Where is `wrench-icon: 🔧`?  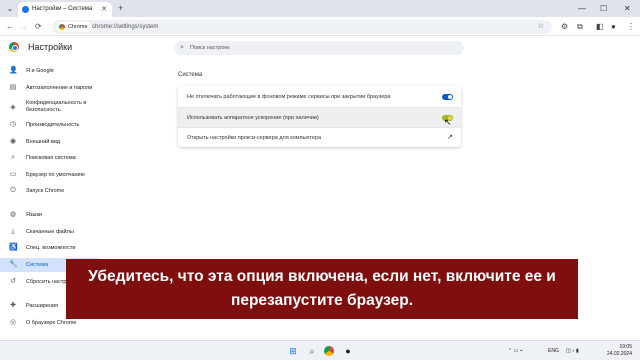 wrench-icon: 🔧 is located at coordinates (13, 264).